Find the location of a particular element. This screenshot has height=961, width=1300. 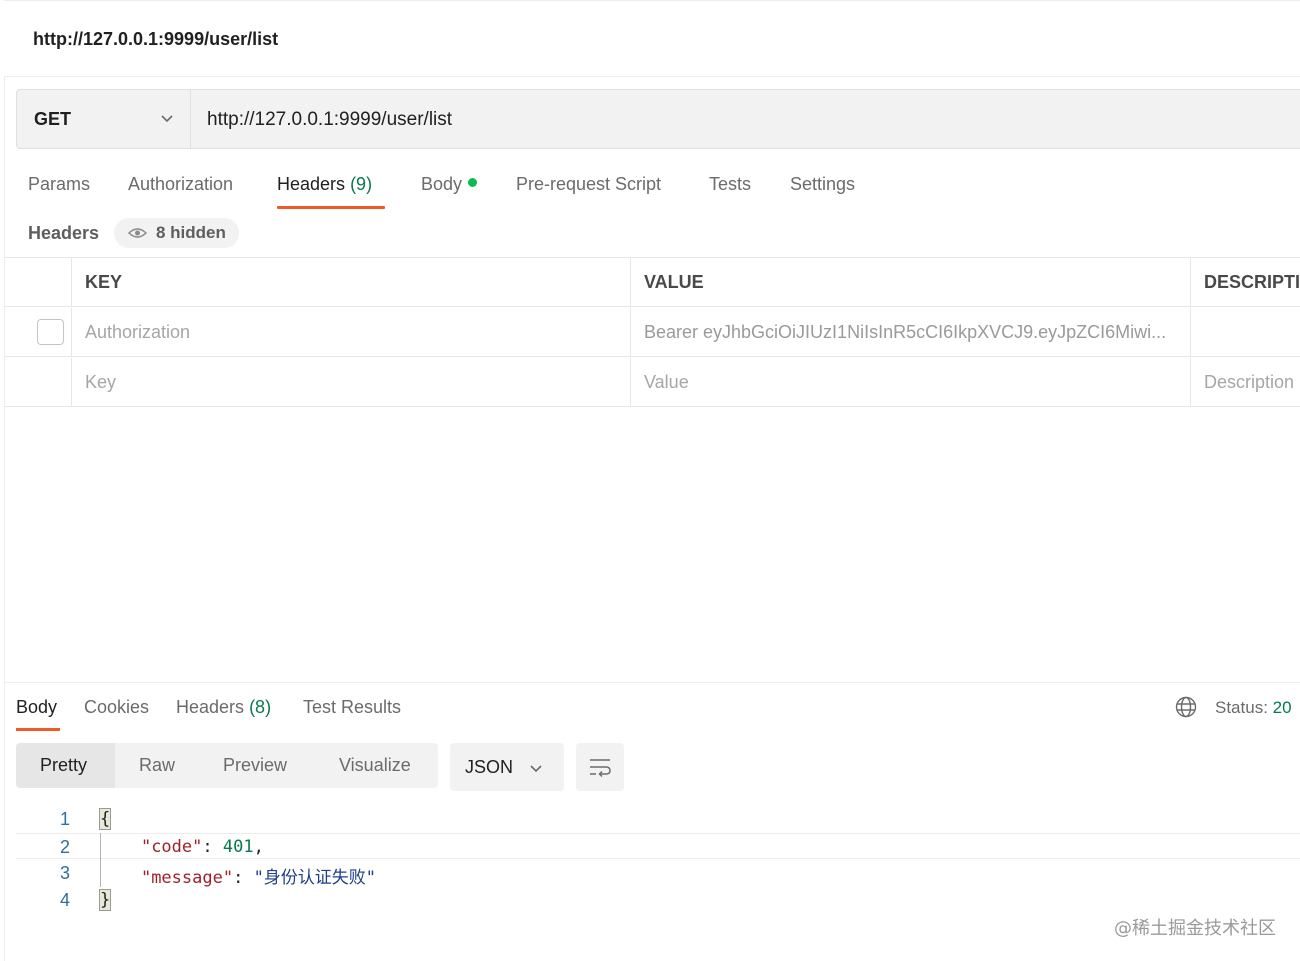

code-line: 2 "code": 401, is located at coordinates (658, 846).